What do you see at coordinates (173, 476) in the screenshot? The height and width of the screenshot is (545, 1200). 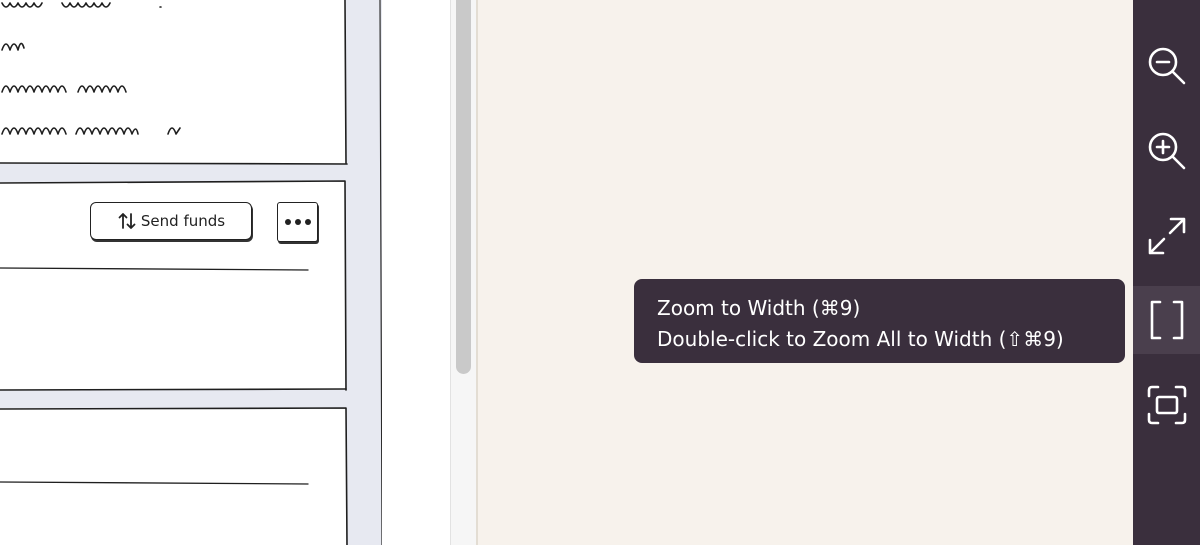 I see `sketch-card-bottom` at bounding box center [173, 476].